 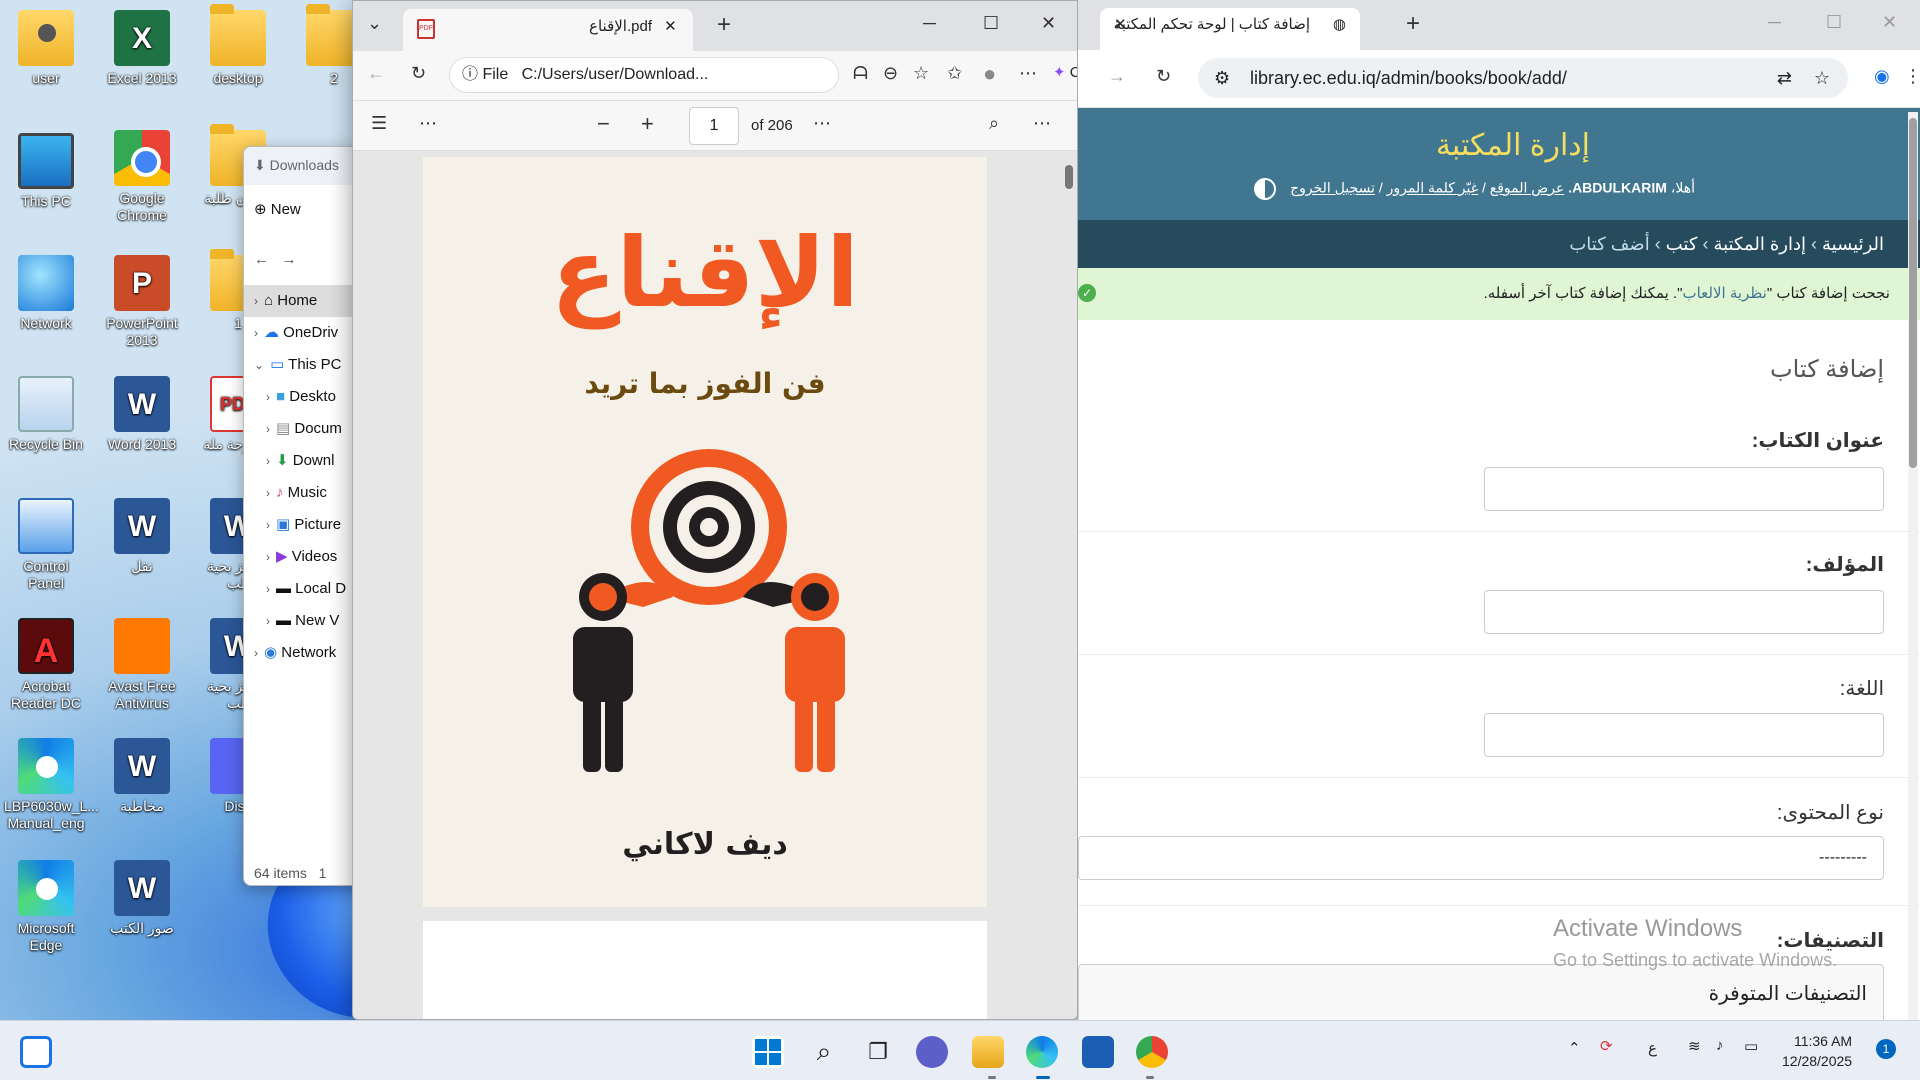 I want to click on desktop-icon-doc-book-images: W صور الكتب, so click(x=142, y=898).